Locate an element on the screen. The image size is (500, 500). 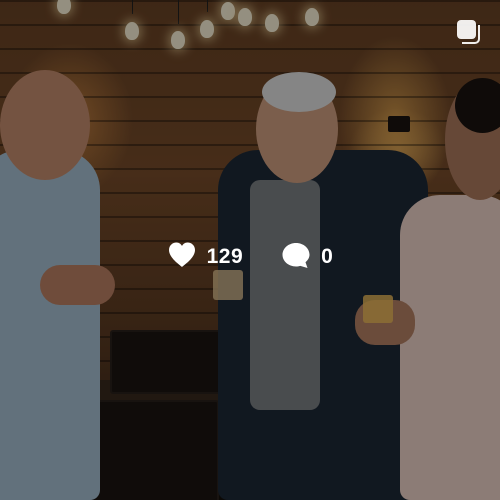
heart-icon is located at coordinates (182, 257).